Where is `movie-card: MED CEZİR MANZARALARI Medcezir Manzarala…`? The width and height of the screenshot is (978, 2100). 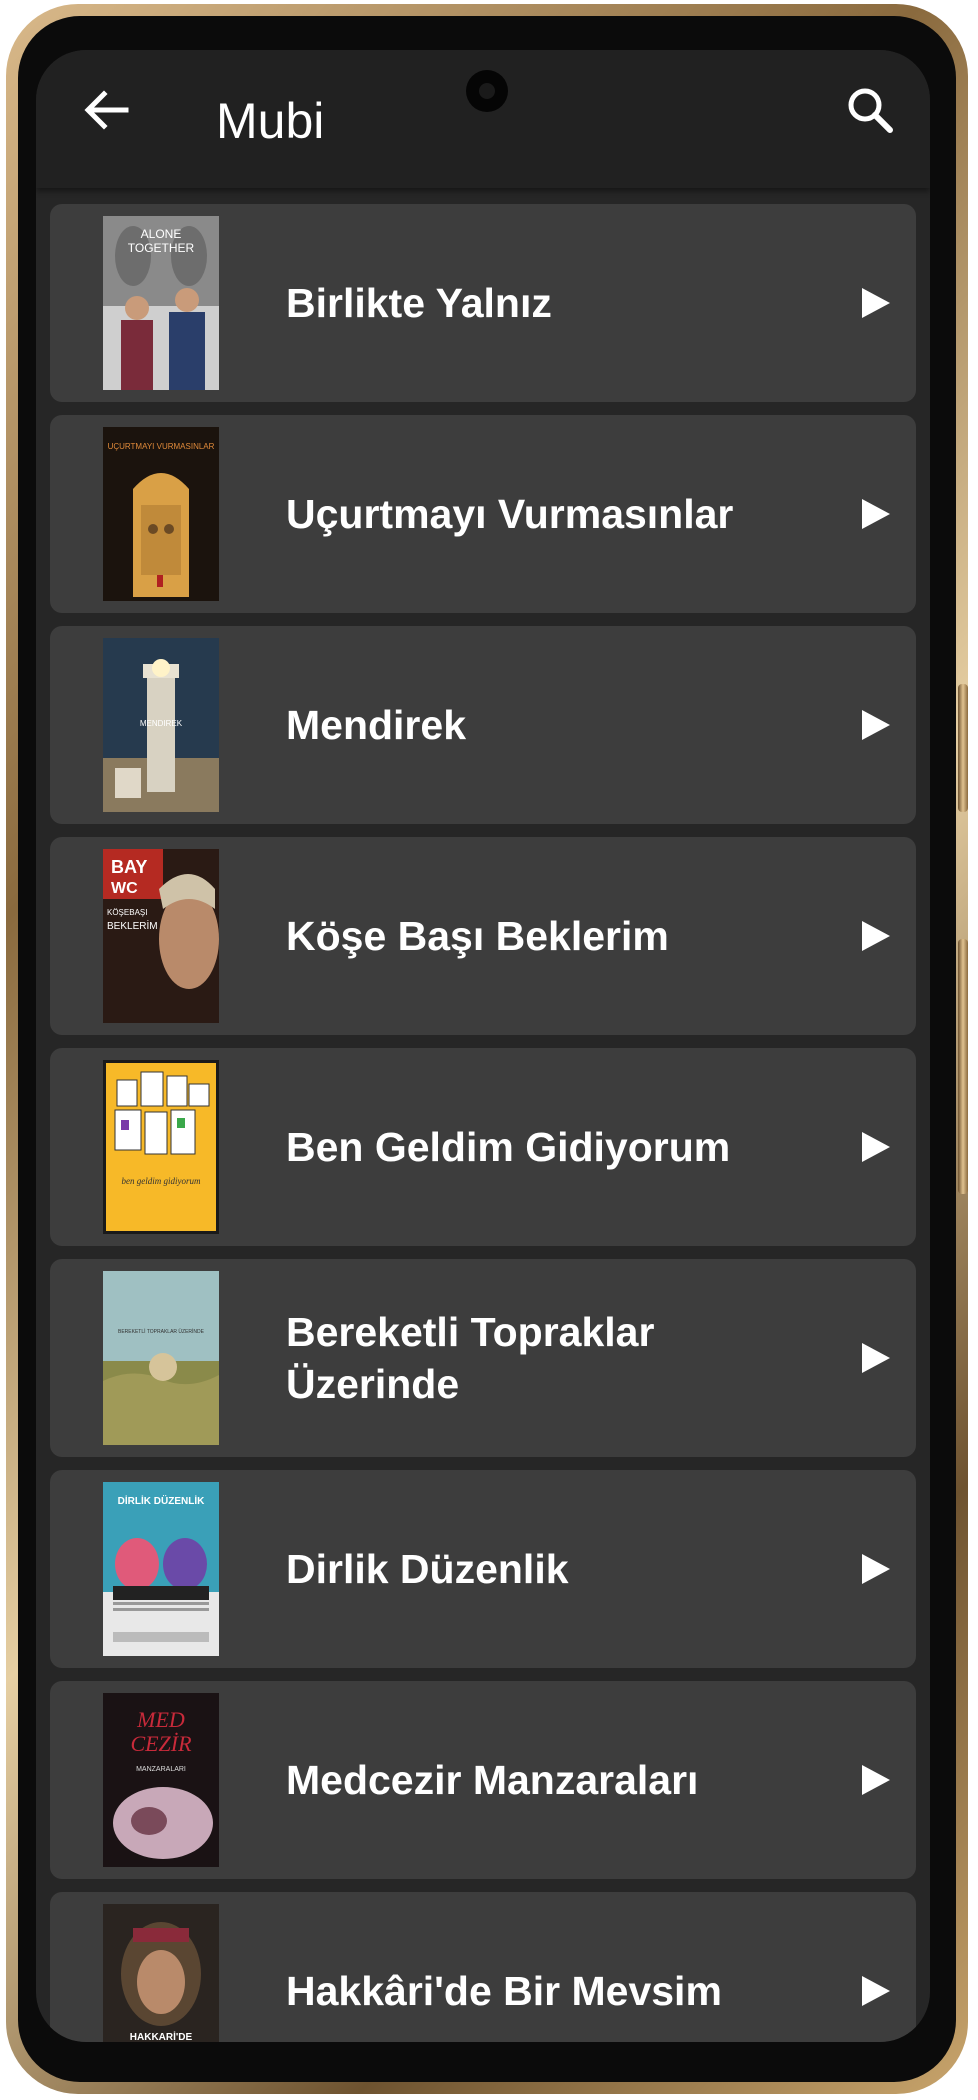
movie-card: MED CEZİR MANZARALARI Medcezir Manzarala… is located at coordinates (483, 1780).